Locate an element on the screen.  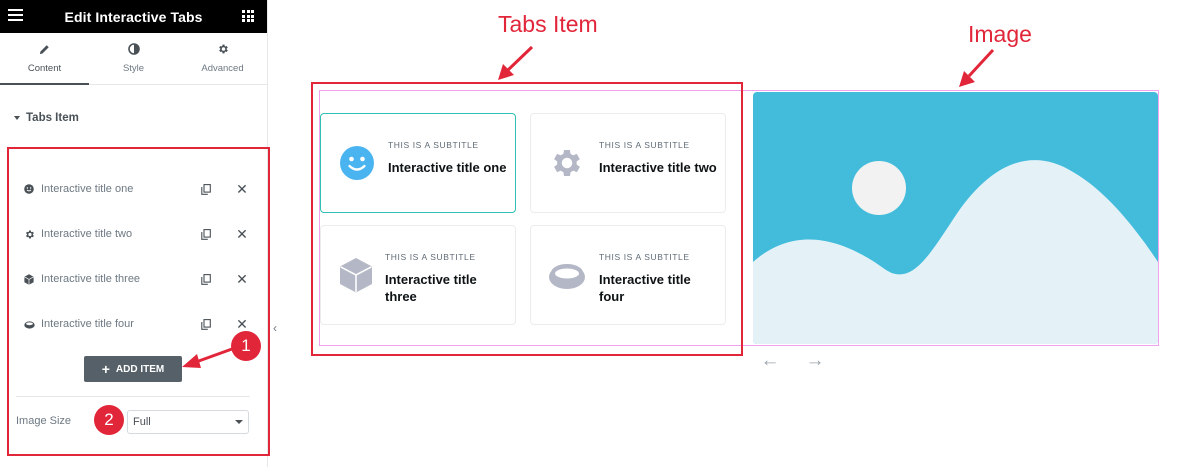
plus-icon: + is located at coordinates (105, 369).